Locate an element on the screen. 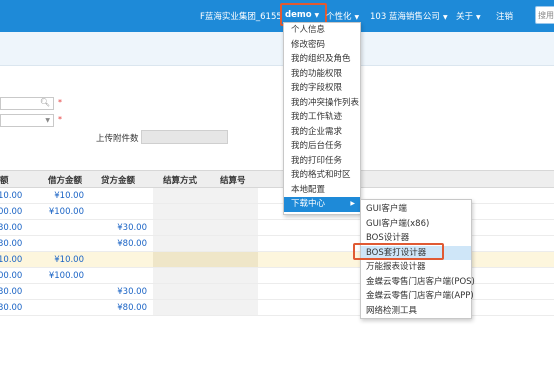 The height and width of the screenshot is (371, 554). menu-item-label: 本地配置 is located at coordinates (308, 189).